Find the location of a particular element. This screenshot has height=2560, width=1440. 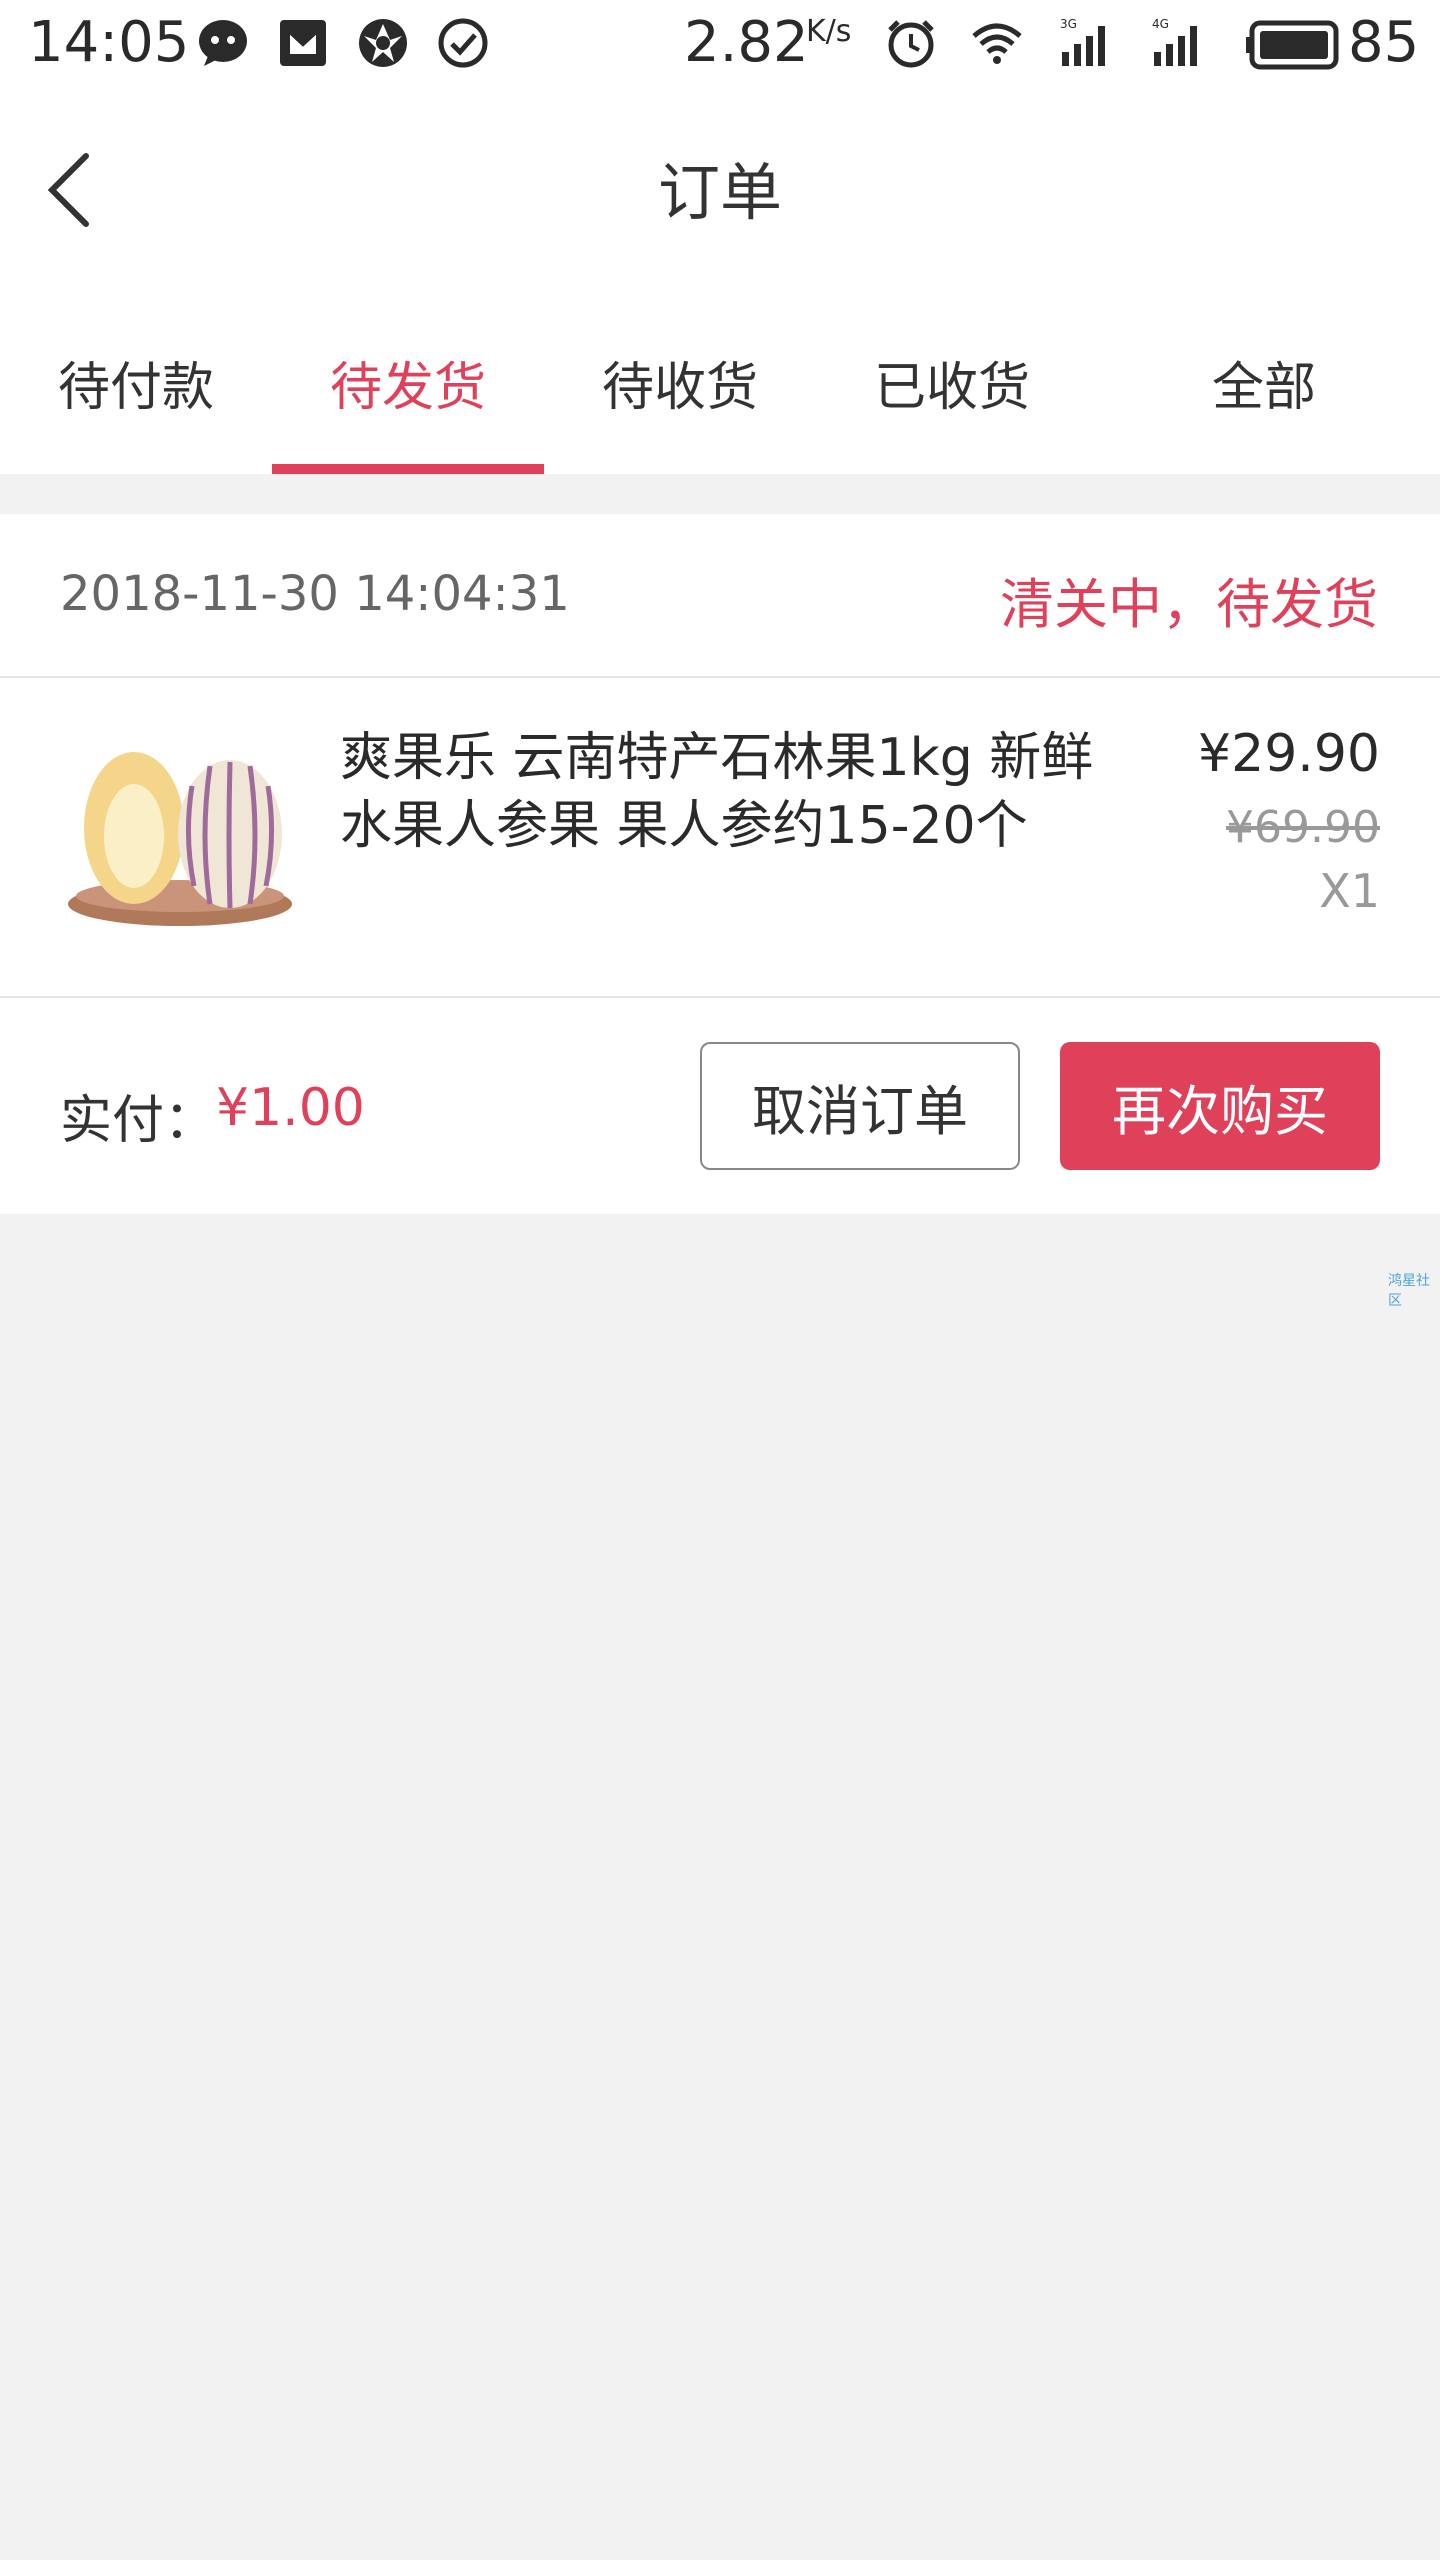

tab-pending-payment: 待付款 is located at coordinates (136, 382).